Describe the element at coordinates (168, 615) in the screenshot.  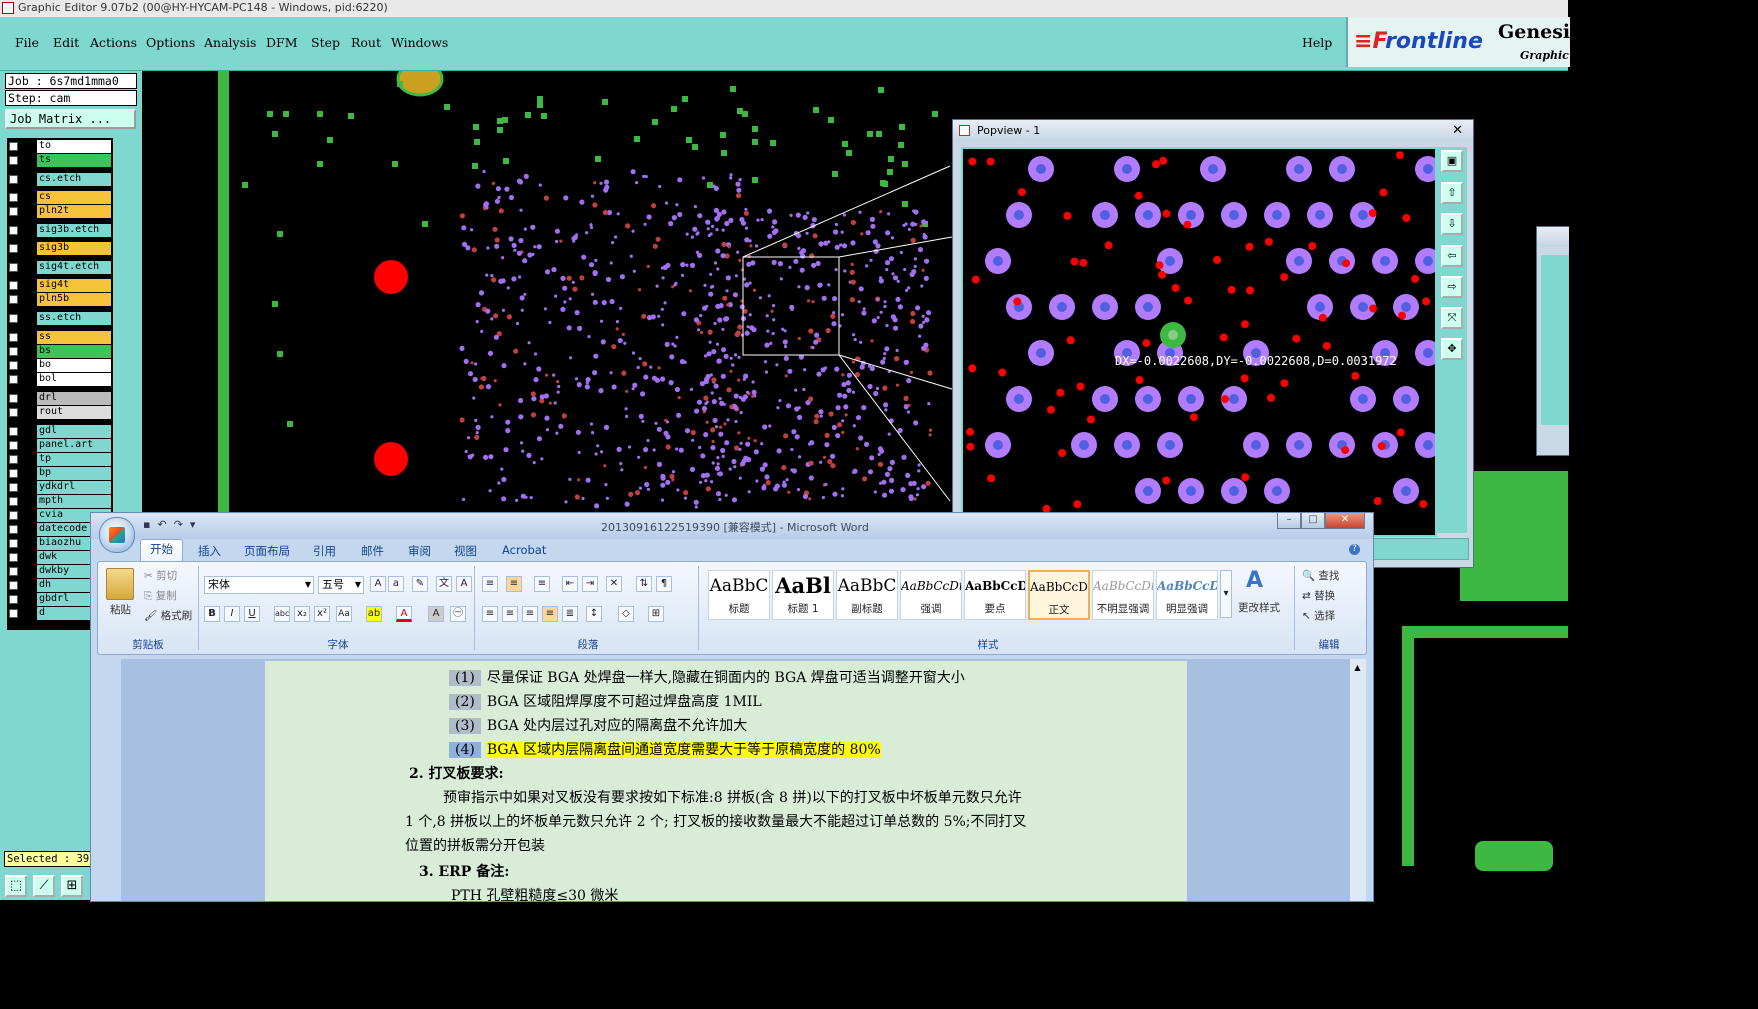
I see `format-painter-button: 🖌 格式刷` at that location.